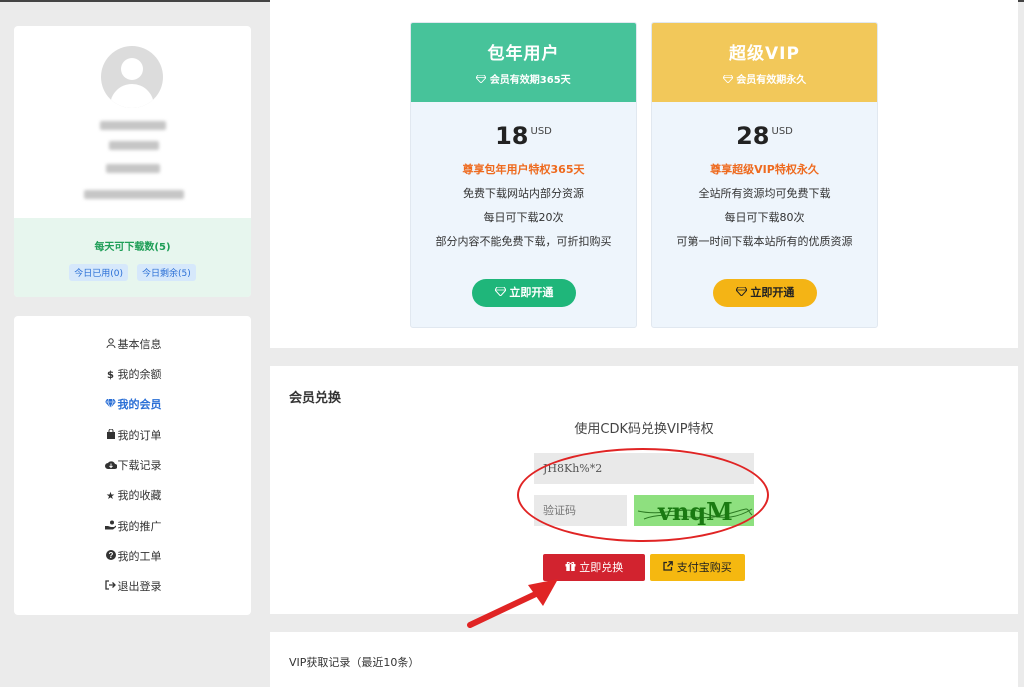  I want to click on plan-subtitle-row: 会员有效期365天, so click(523, 78).